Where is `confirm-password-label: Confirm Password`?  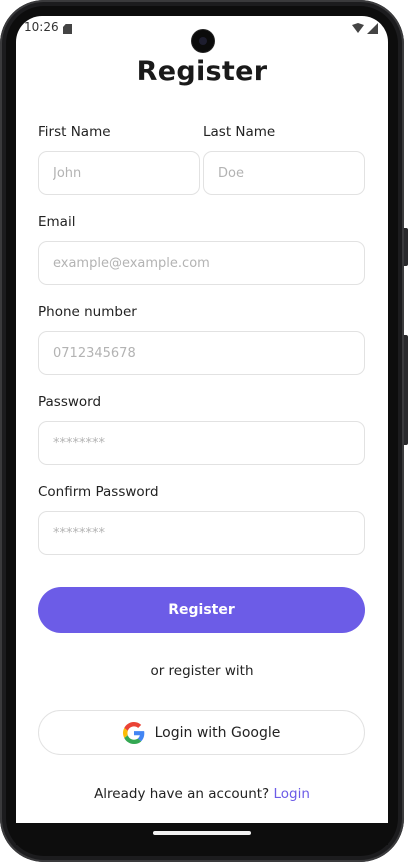 confirm-password-label: Confirm Password is located at coordinates (98, 492).